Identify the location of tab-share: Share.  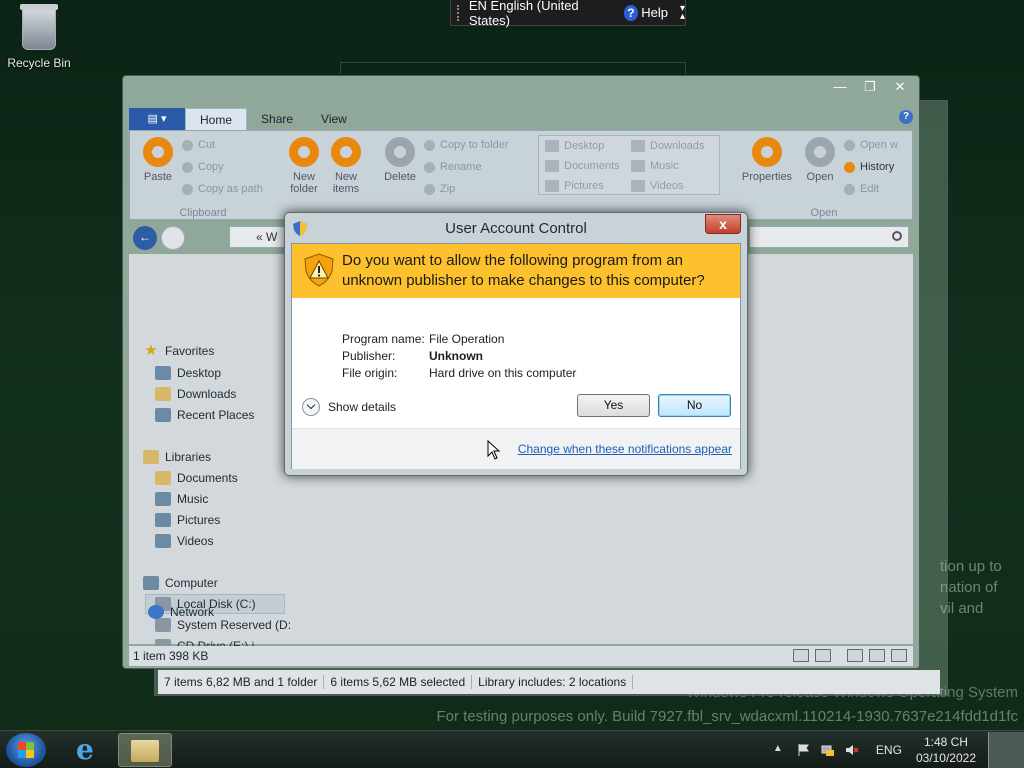
(277, 119).